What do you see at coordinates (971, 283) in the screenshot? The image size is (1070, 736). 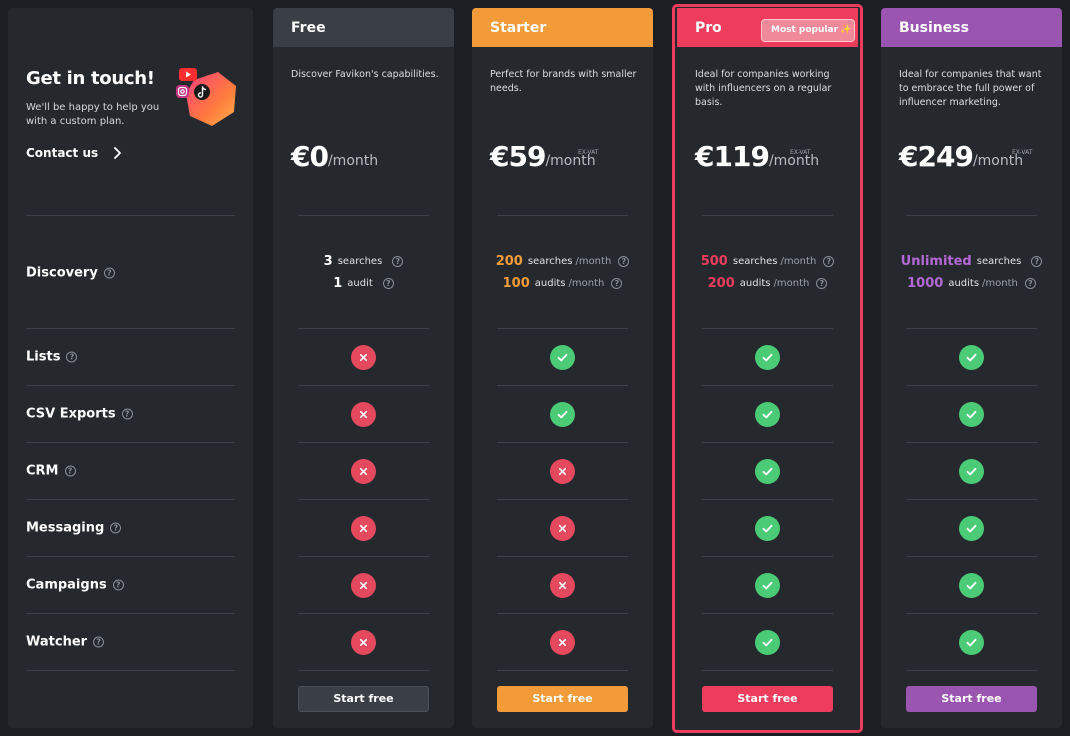 I see `discovery-audits: 1000 audits/month?` at bounding box center [971, 283].